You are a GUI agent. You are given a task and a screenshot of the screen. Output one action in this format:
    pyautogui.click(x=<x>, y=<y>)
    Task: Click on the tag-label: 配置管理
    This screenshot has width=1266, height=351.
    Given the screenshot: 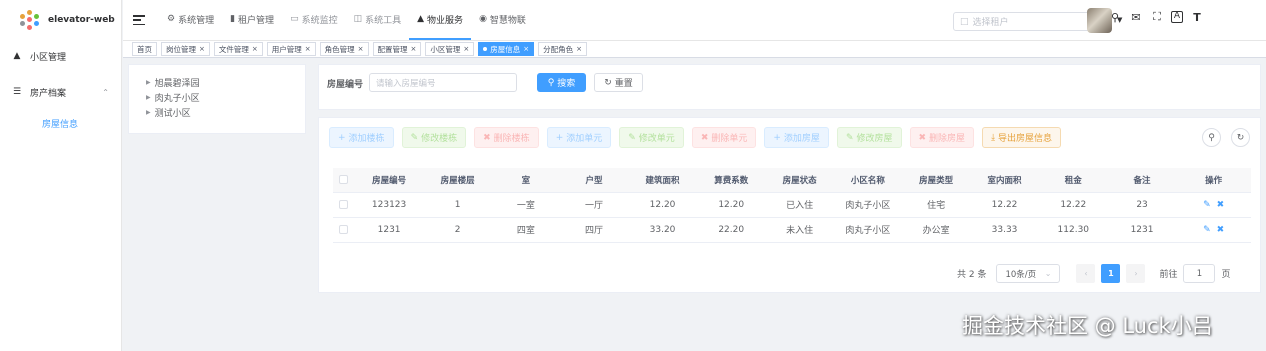 What is the action you would take?
    pyautogui.click(x=392, y=49)
    